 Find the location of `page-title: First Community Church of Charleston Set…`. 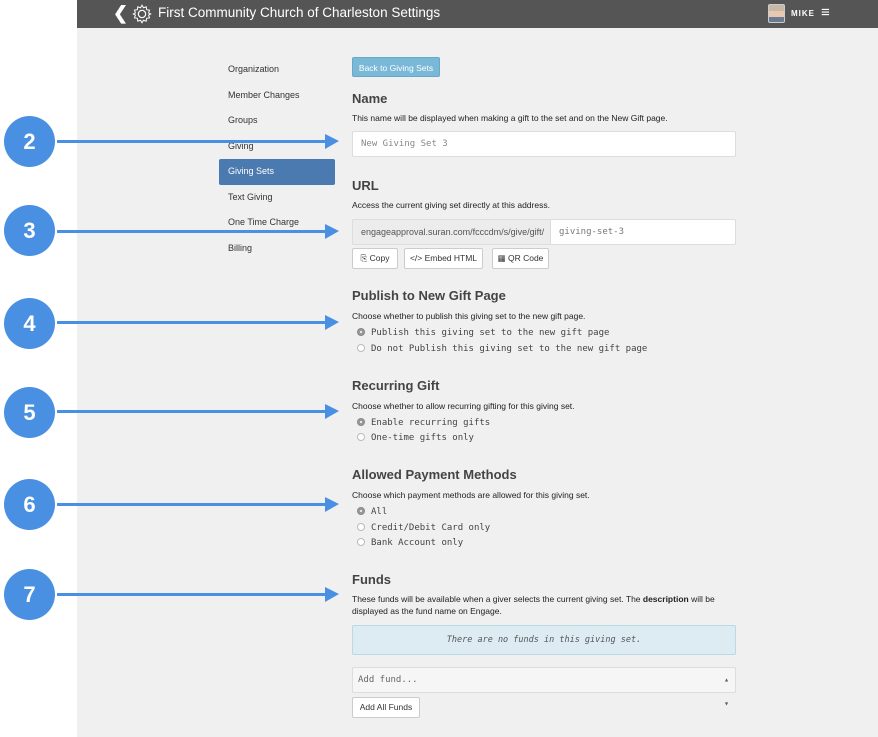

page-title: First Community Church of Charleston Set… is located at coordinates (299, 12).